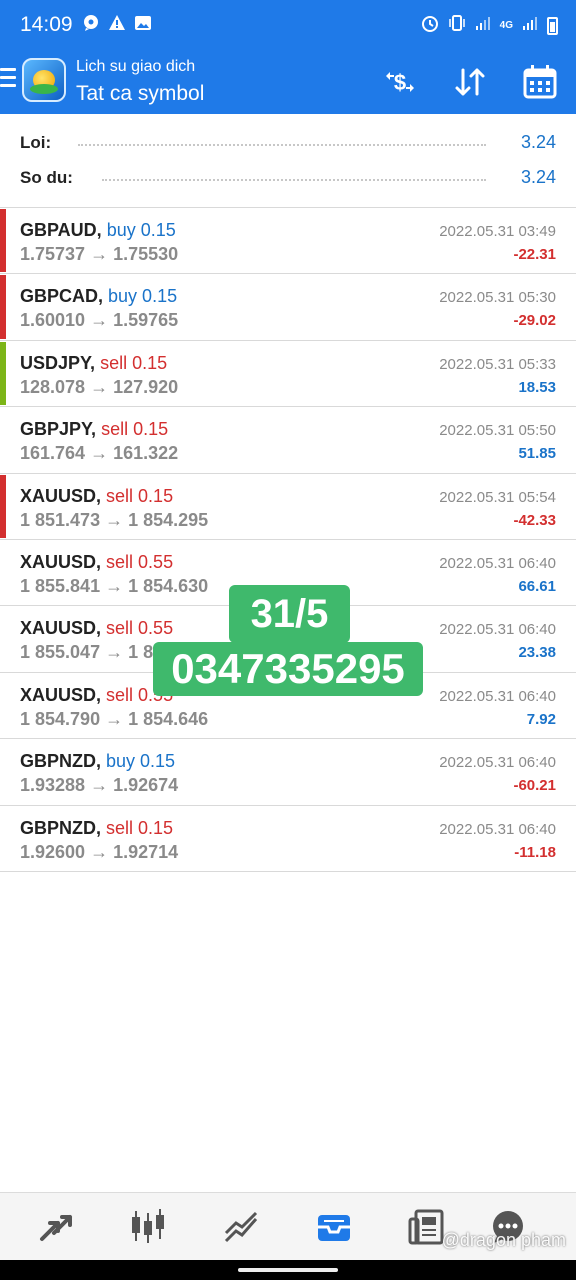 Image resolution: width=576 pixels, height=1280 pixels. Describe the element at coordinates (99, 453) in the screenshot. I see `deal-prices: 161.764 → 161.322` at that location.